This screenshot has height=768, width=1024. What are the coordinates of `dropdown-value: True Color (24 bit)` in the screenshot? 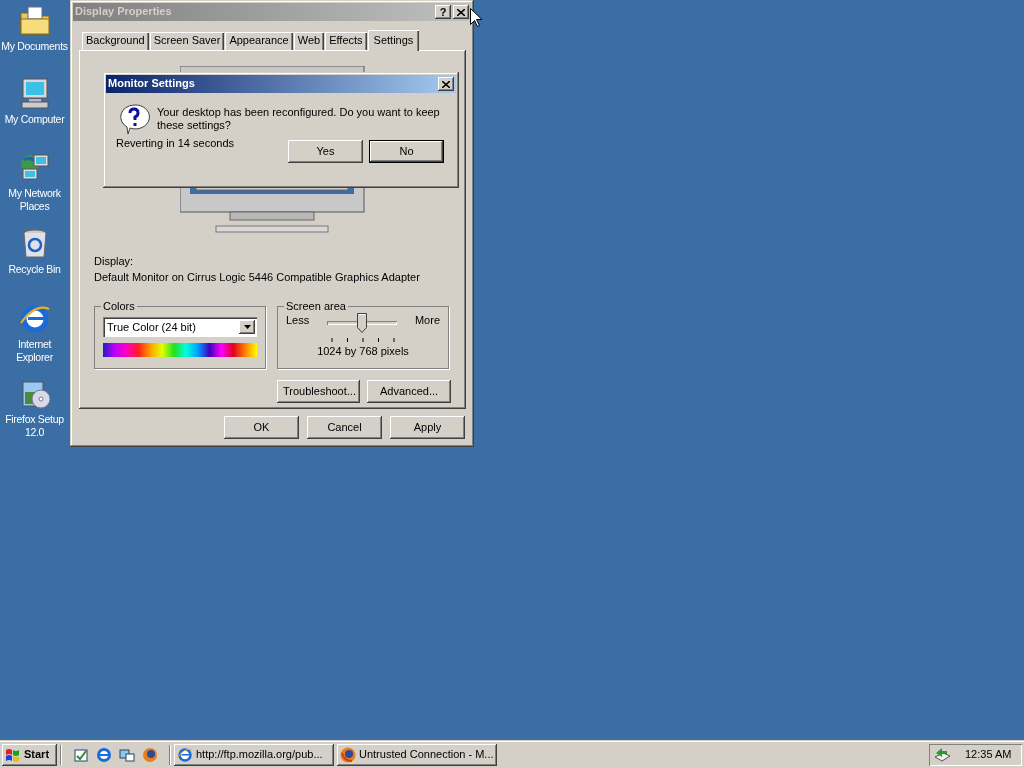 It's located at (151, 327).